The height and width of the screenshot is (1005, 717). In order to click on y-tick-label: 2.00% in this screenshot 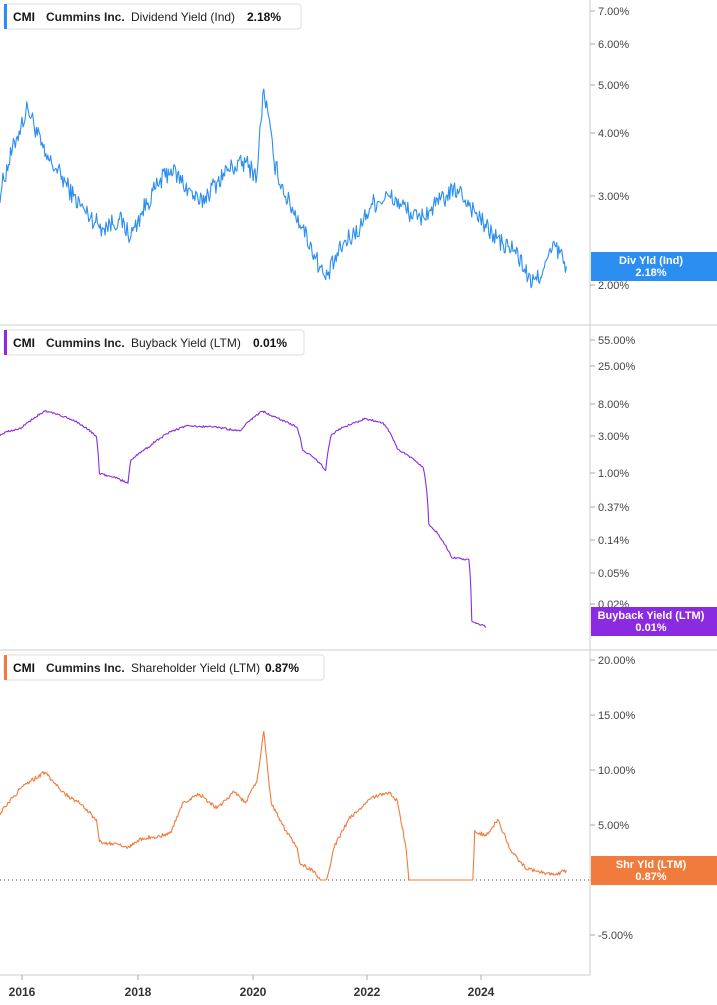, I will do `click(613, 286)`.